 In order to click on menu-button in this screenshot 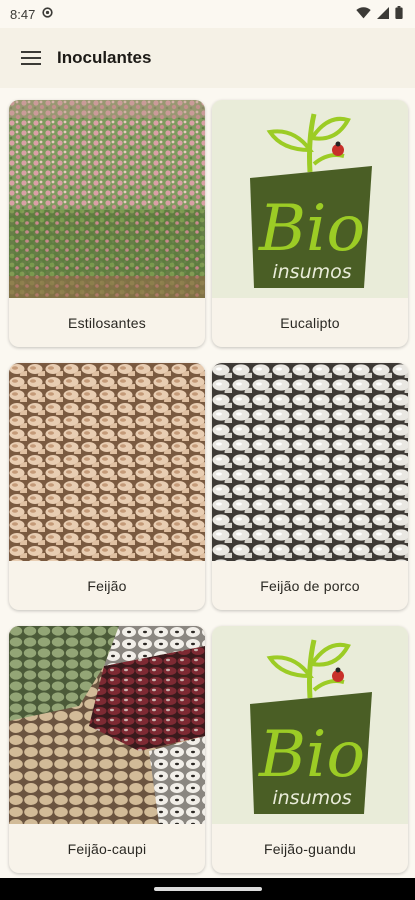, I will do `click(31, 58)`.